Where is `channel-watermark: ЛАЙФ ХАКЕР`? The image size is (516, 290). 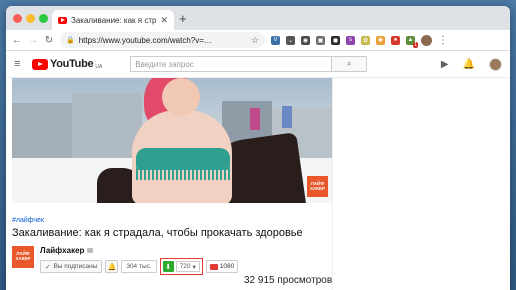
channel-watermark: ЛАЙФ ХАКЕР is located at coordinates (317, 186).